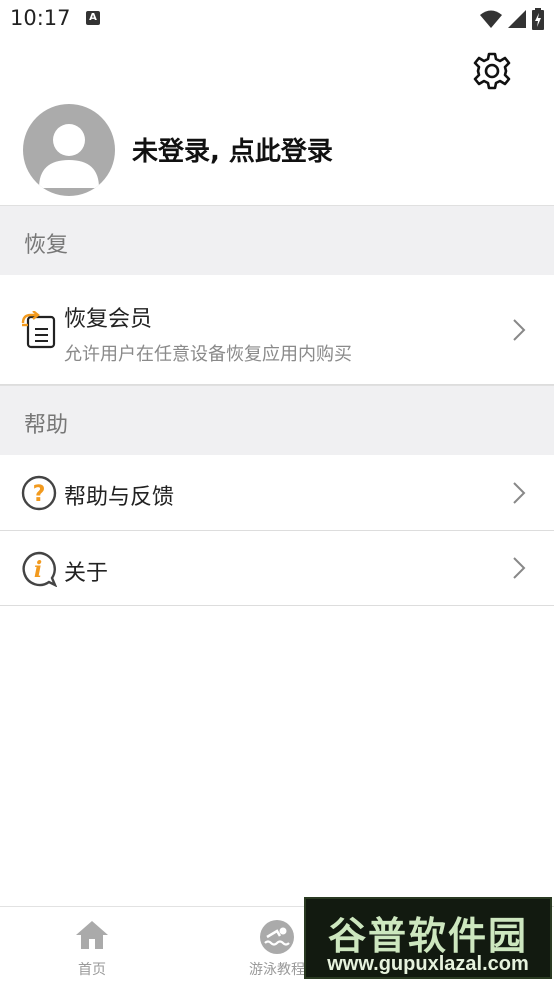 This screenshot has width=554, height=984. What do you see at coordinates (40, 18) in the screenshot?
I see `status-time: 10:17` at bounding box center [40, 18].